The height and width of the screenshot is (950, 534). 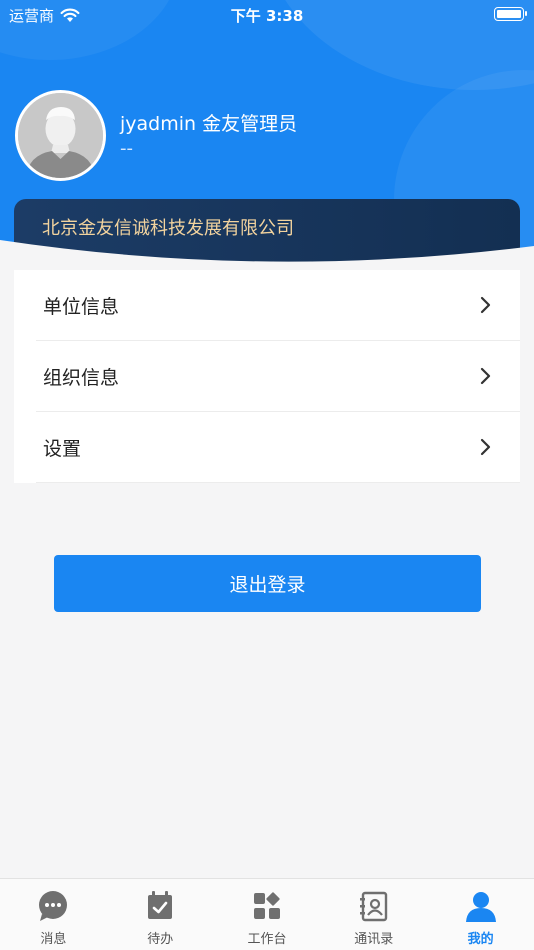 What do you see at coordinates (160, 939) in the screenshot?
I see `tab-label: 待办` at bounding box center [160, 939].